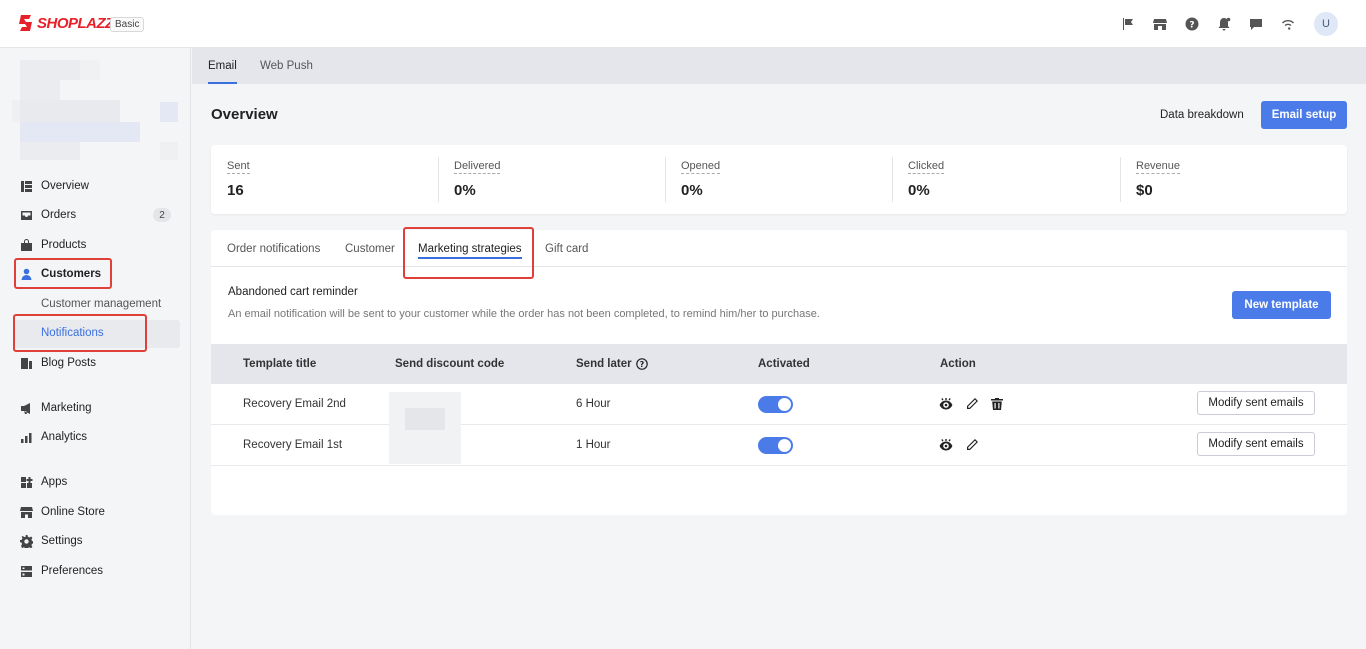 The image size is (1366, 649). I want to click on stat-delivered: Delivered 0%, so click(551, 179).